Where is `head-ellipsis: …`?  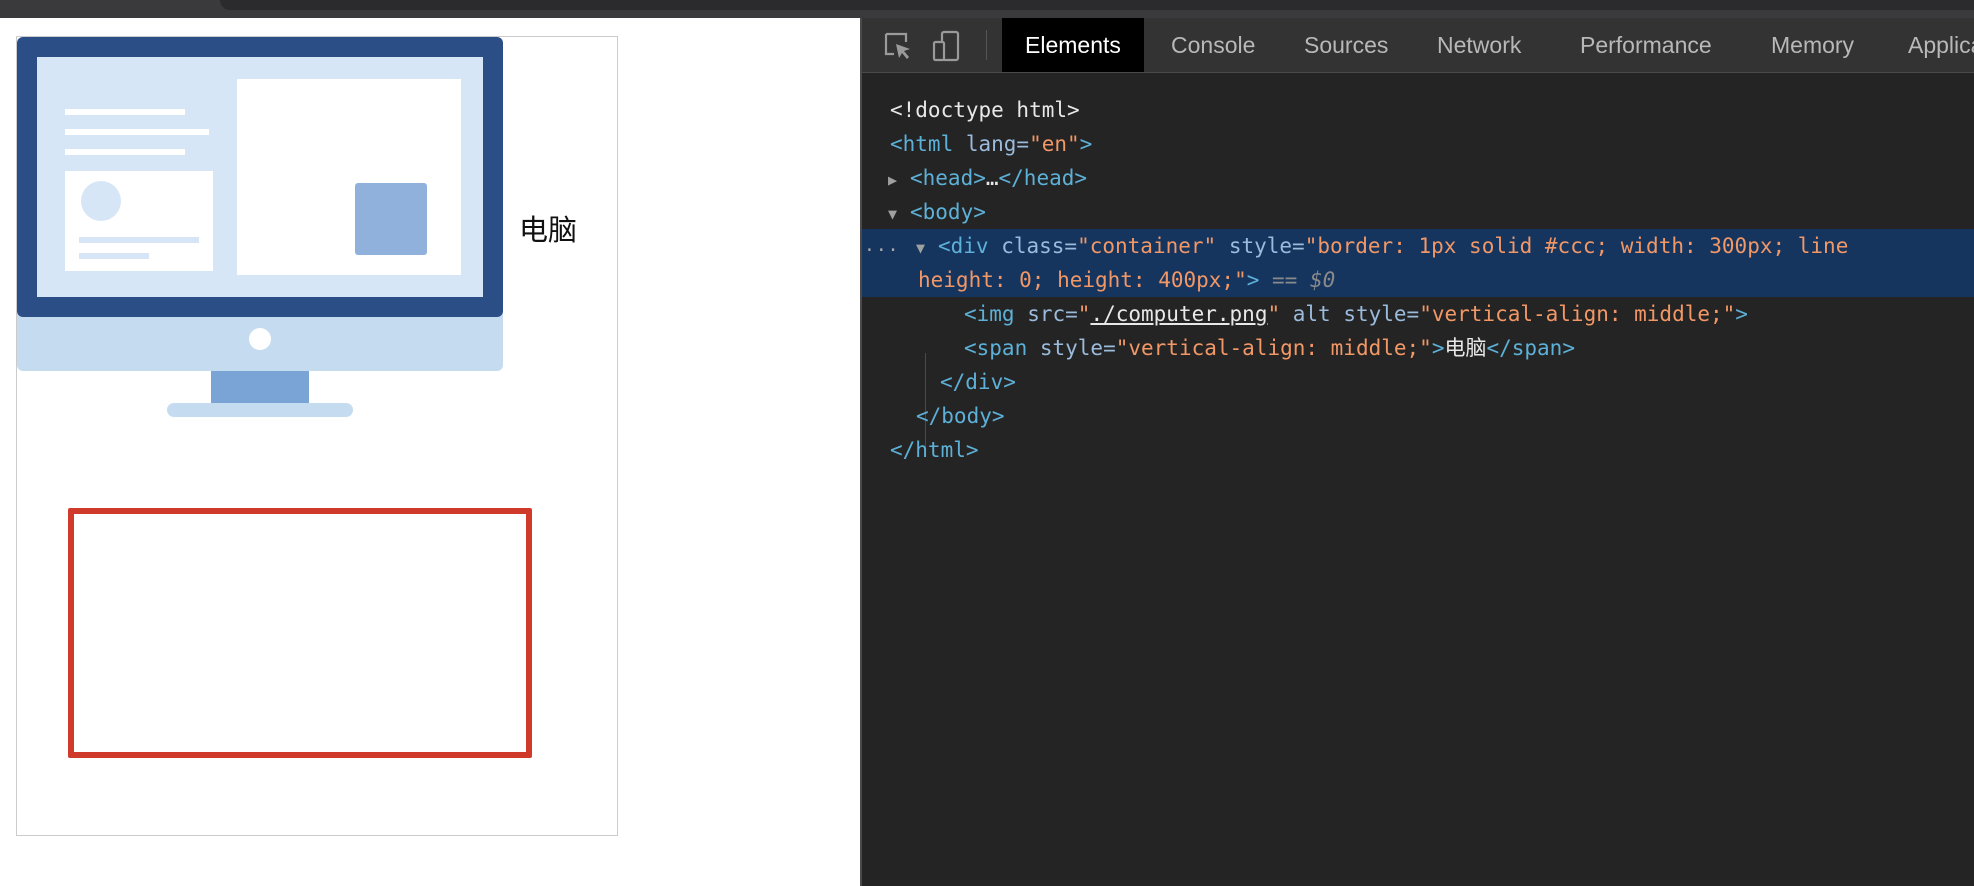 head-ellipsis: … is located at coordinates (992, 178).